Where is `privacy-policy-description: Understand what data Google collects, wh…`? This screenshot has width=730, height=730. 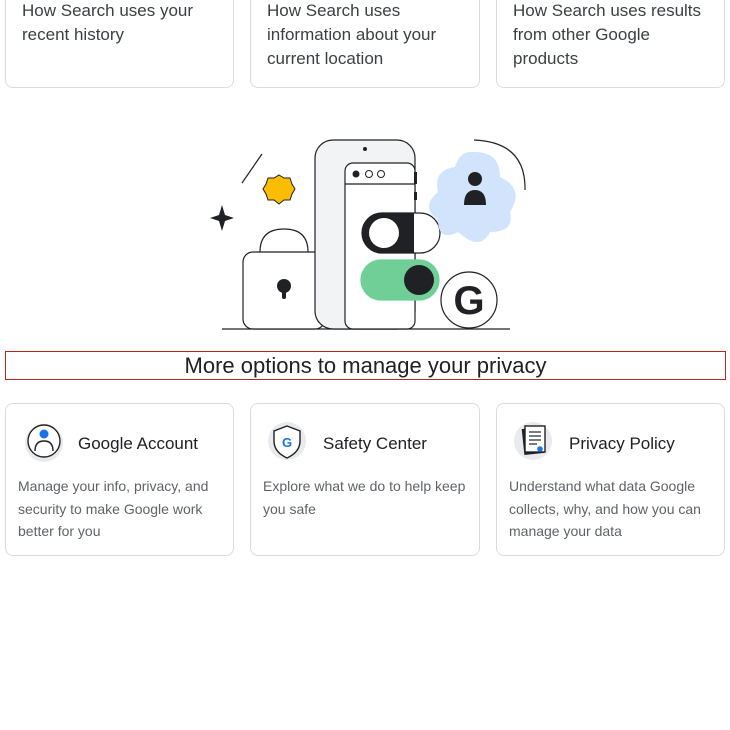 privacy-policy-description: Understand what data Google collects, wh… is located at coordinates (605, 508).